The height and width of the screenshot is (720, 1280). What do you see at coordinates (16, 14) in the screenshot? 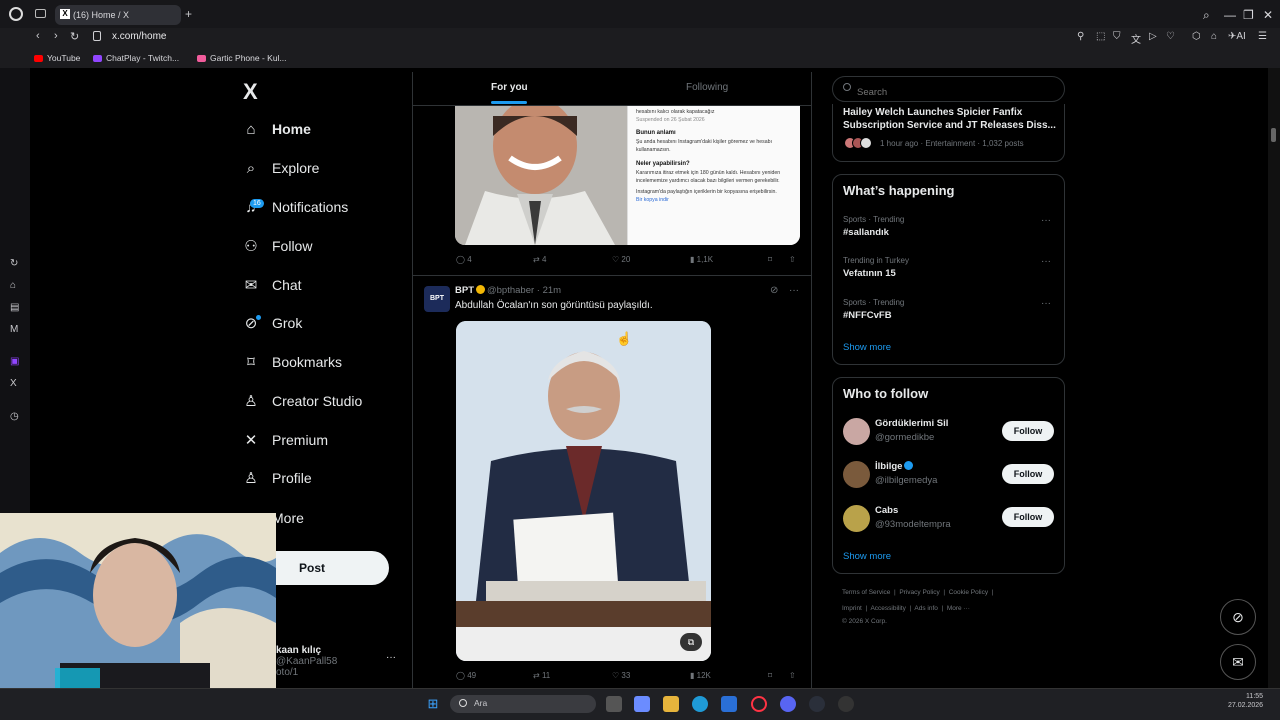
I see `browser-logo-icon` at bounding box center [16, 14].